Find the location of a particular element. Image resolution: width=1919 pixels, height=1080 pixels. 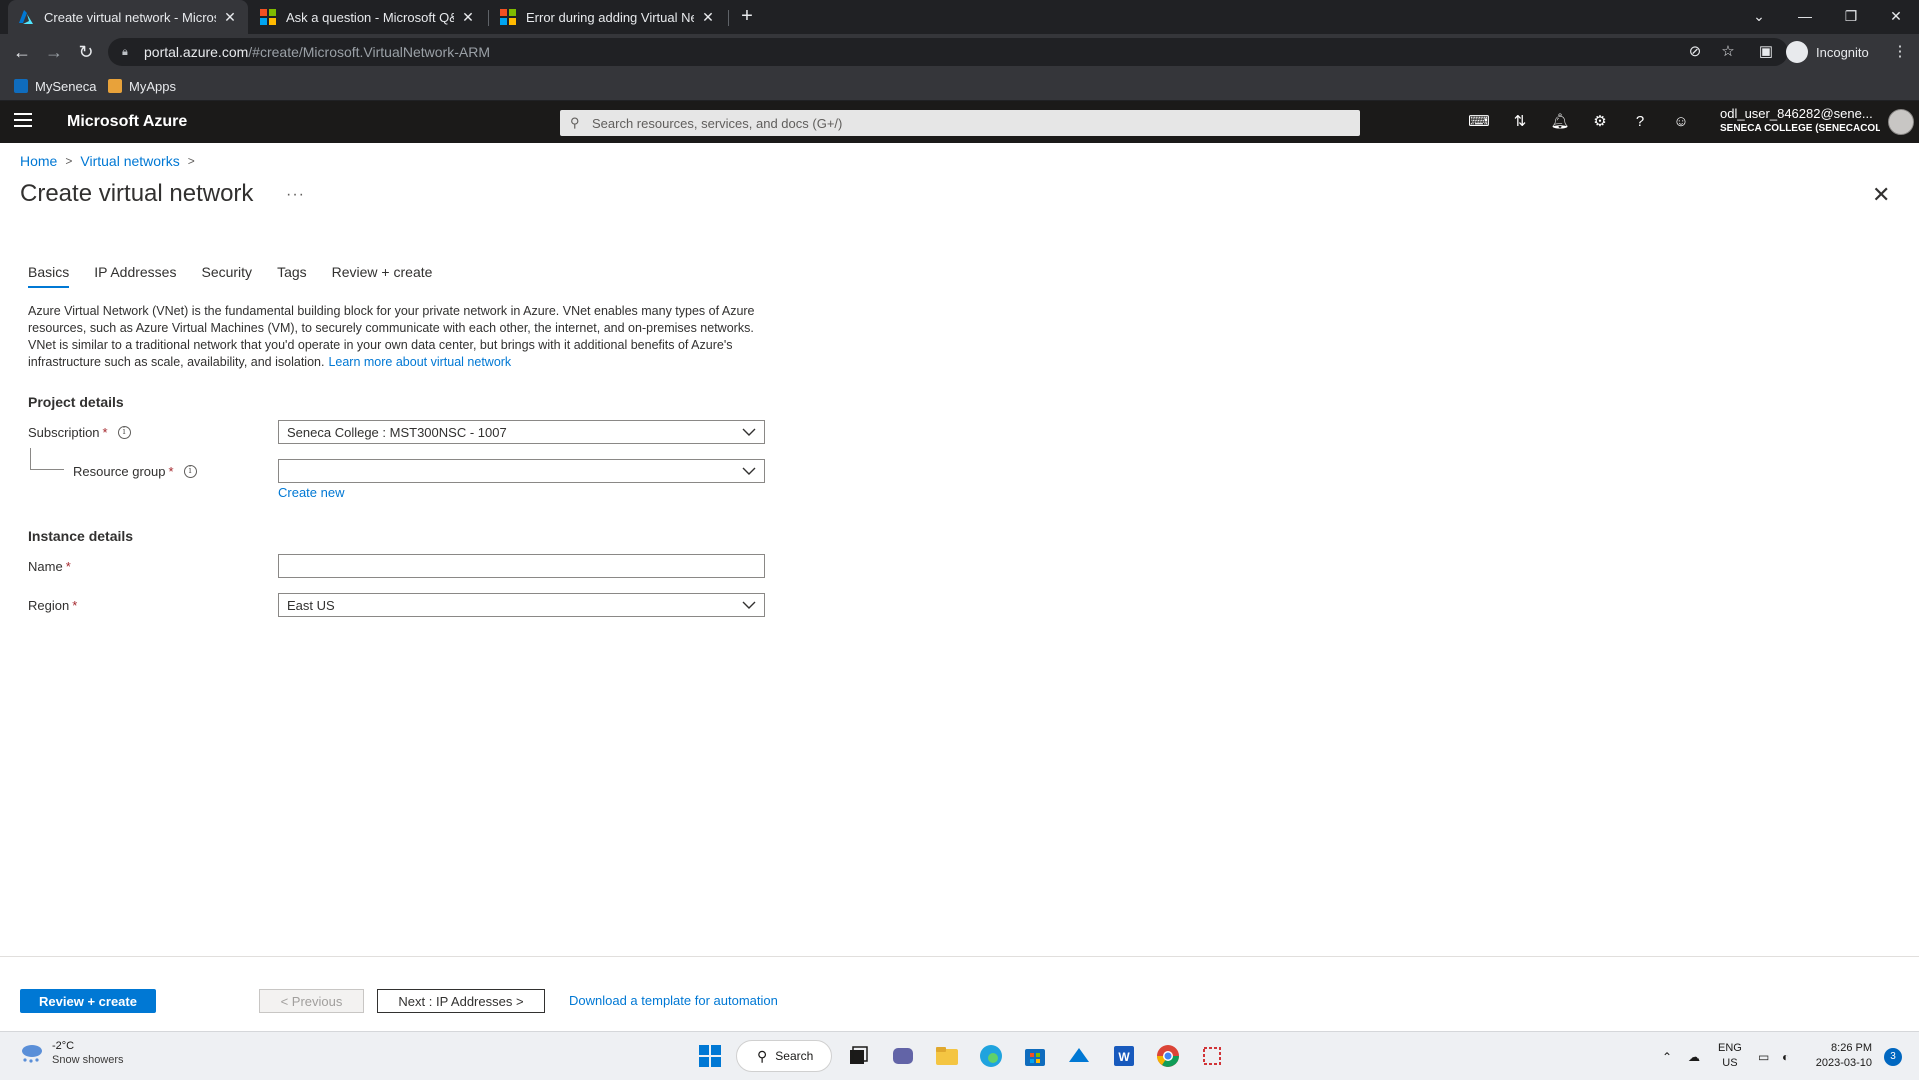

taskbar-search-button: ⚲ Search is located at coordinates (784, 1056).